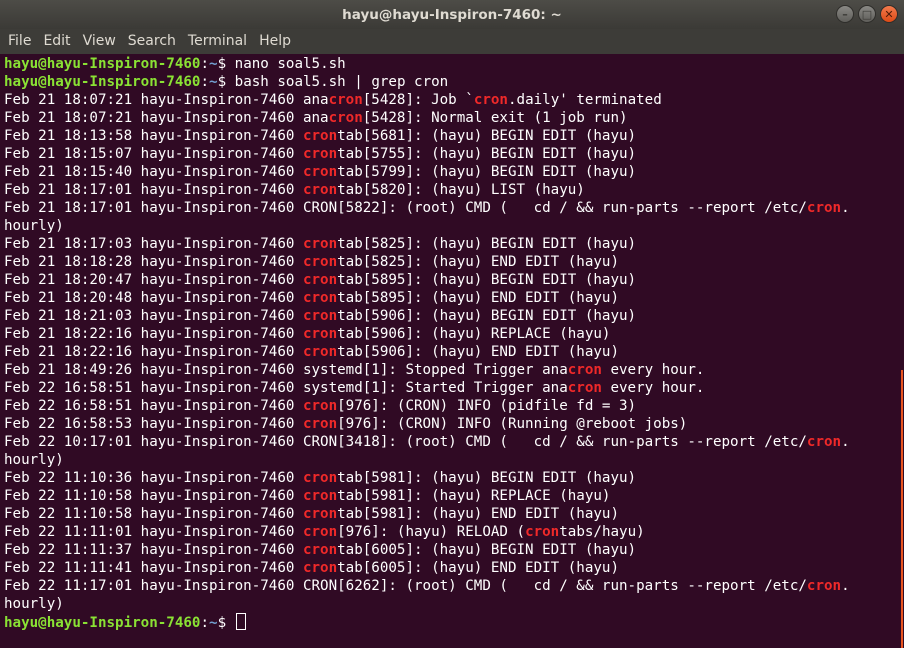  What do you see at coordinates (19, 41) in the screenshot?
I see `menu-file: File` at bounding box center [19, 41].